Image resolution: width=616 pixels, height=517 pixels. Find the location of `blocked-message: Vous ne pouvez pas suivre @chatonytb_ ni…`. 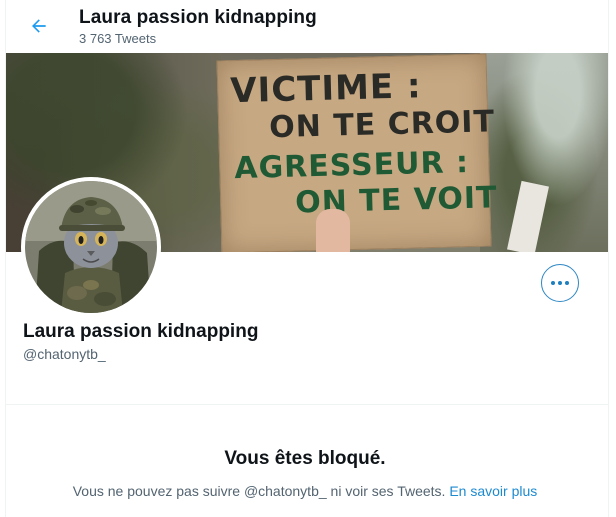

blocked-message: Vous ne pouvez pas suivre @chatonytb_ ni… is located at coordinates (305, 491).